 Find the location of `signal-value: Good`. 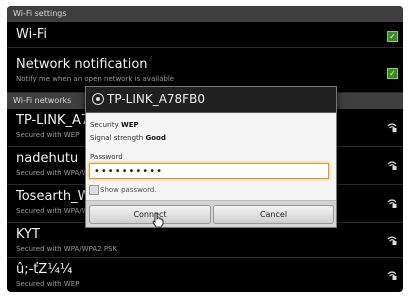

signal-value: Good is located at coordinates (155, 138).